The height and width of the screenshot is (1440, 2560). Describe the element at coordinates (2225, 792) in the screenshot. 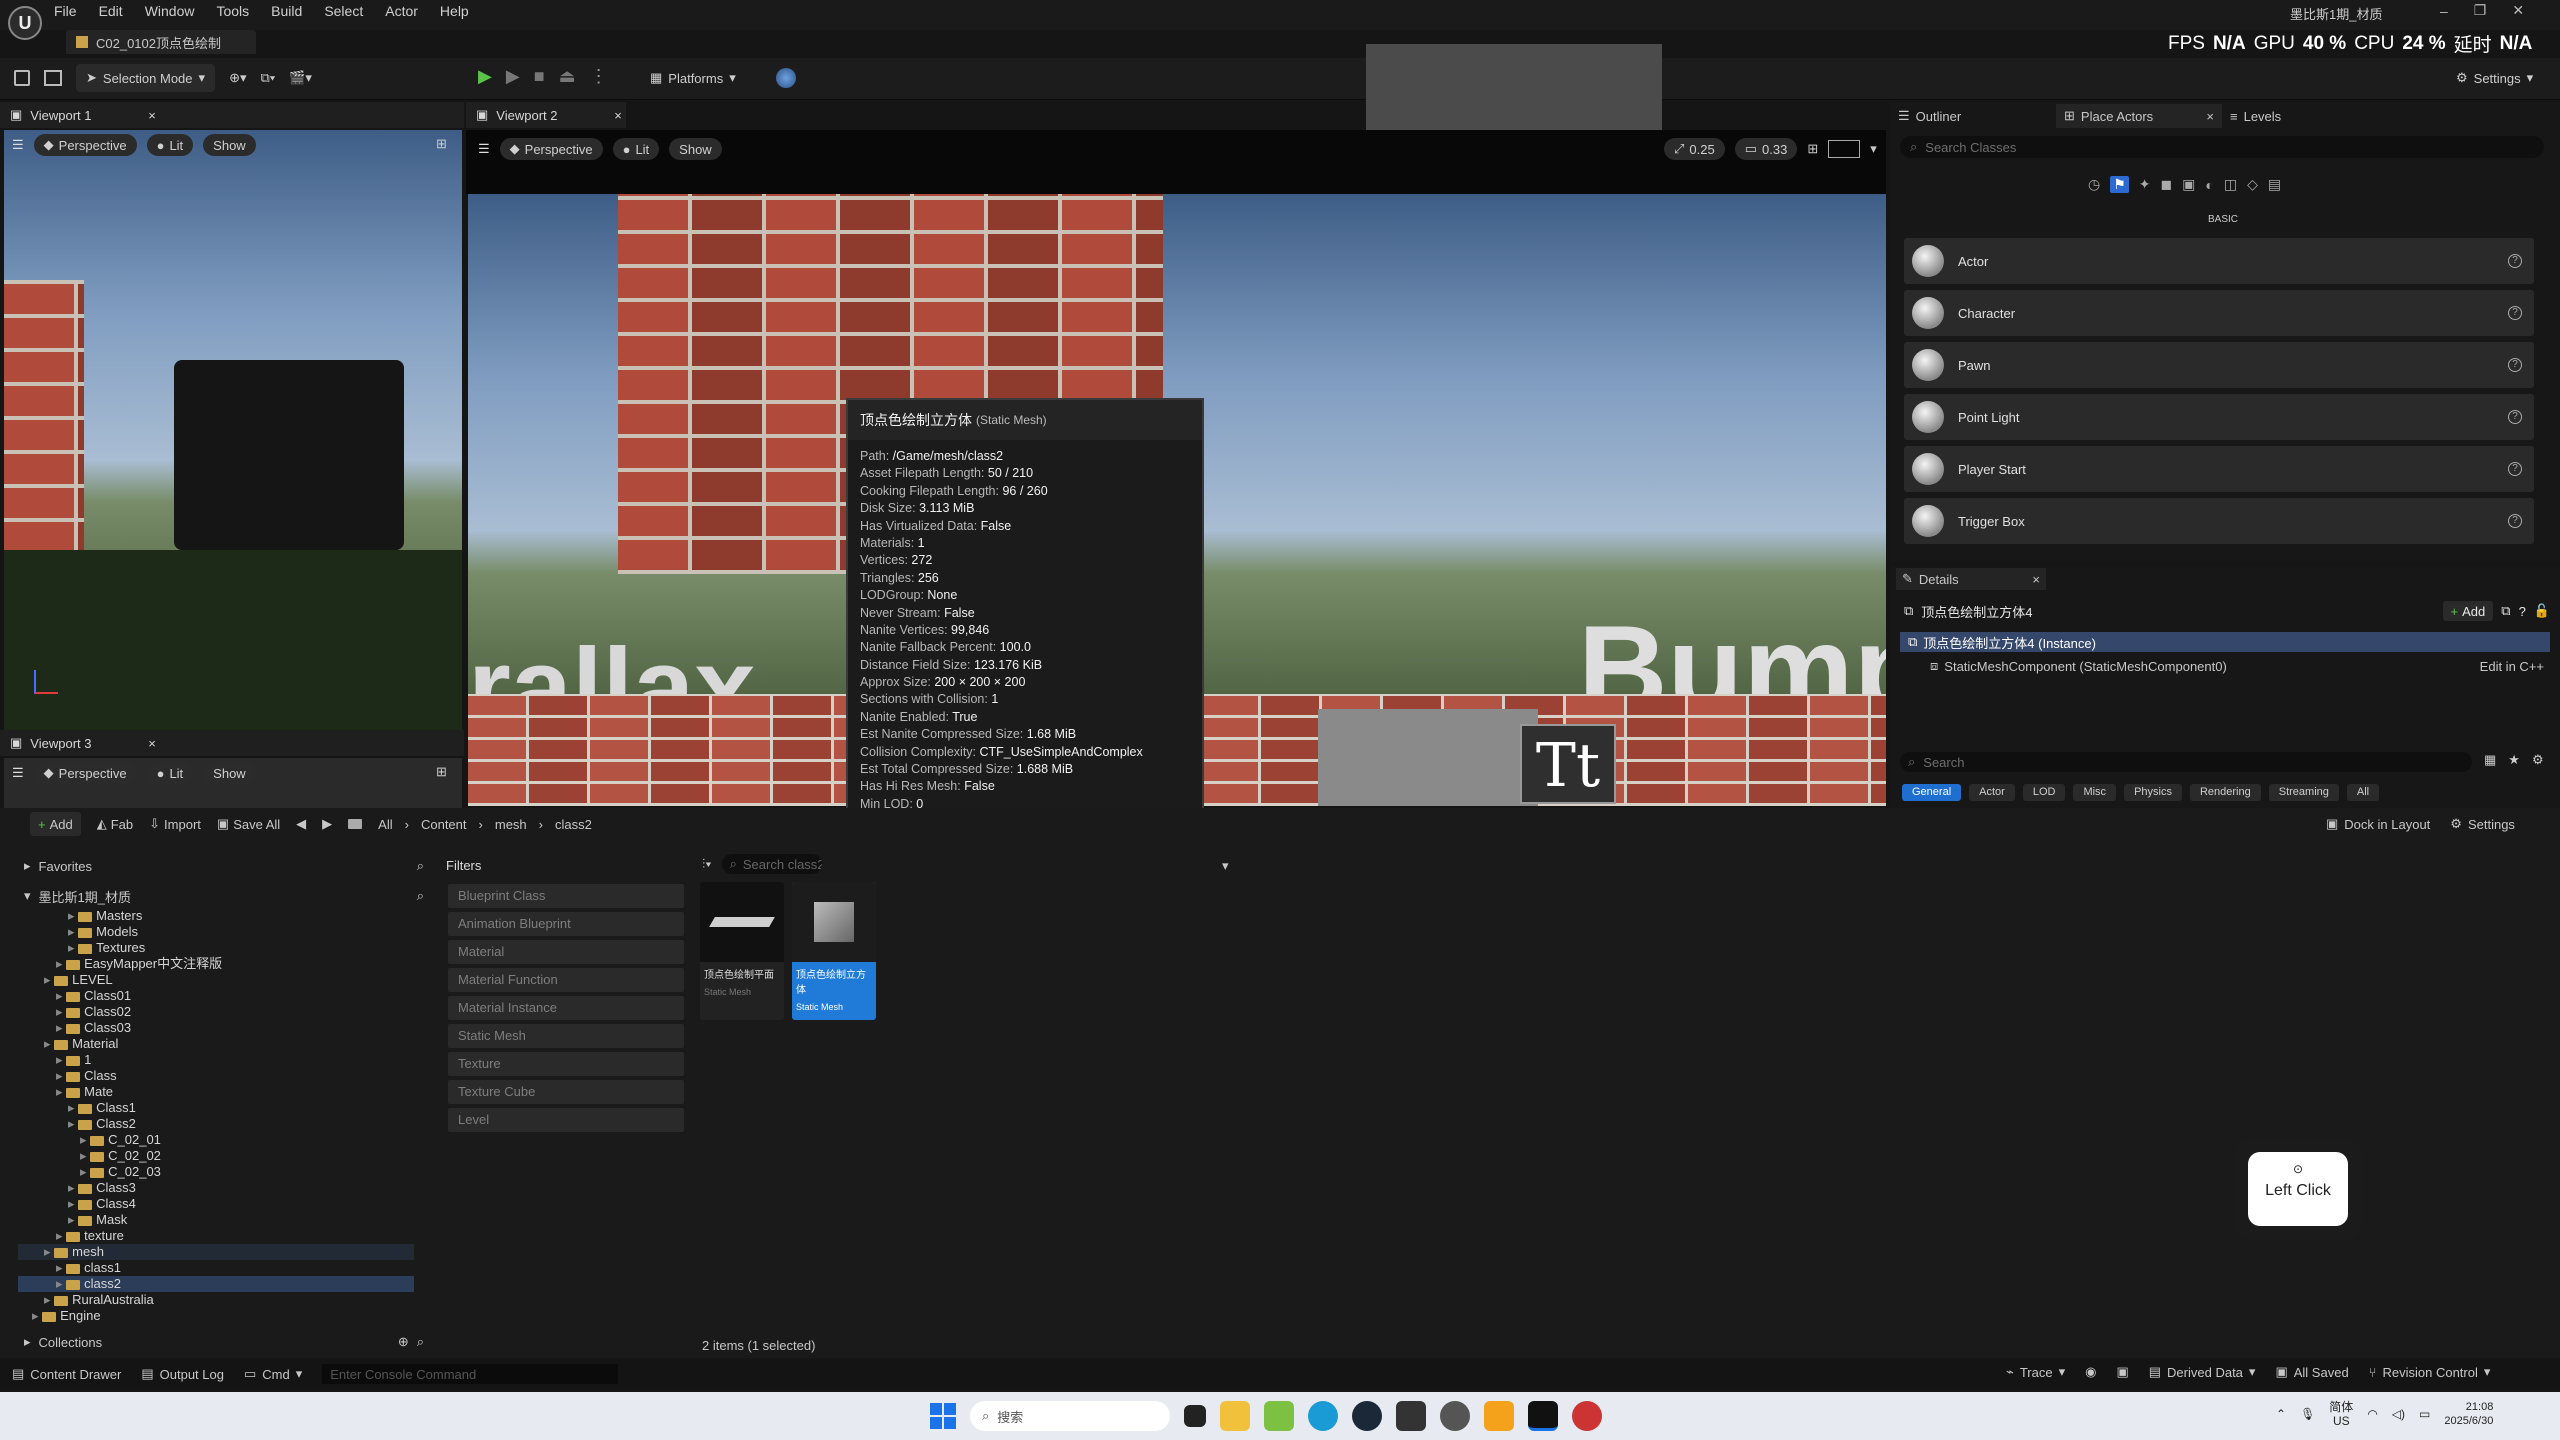

I see `details-tab-rendering: Rendering` at that location.